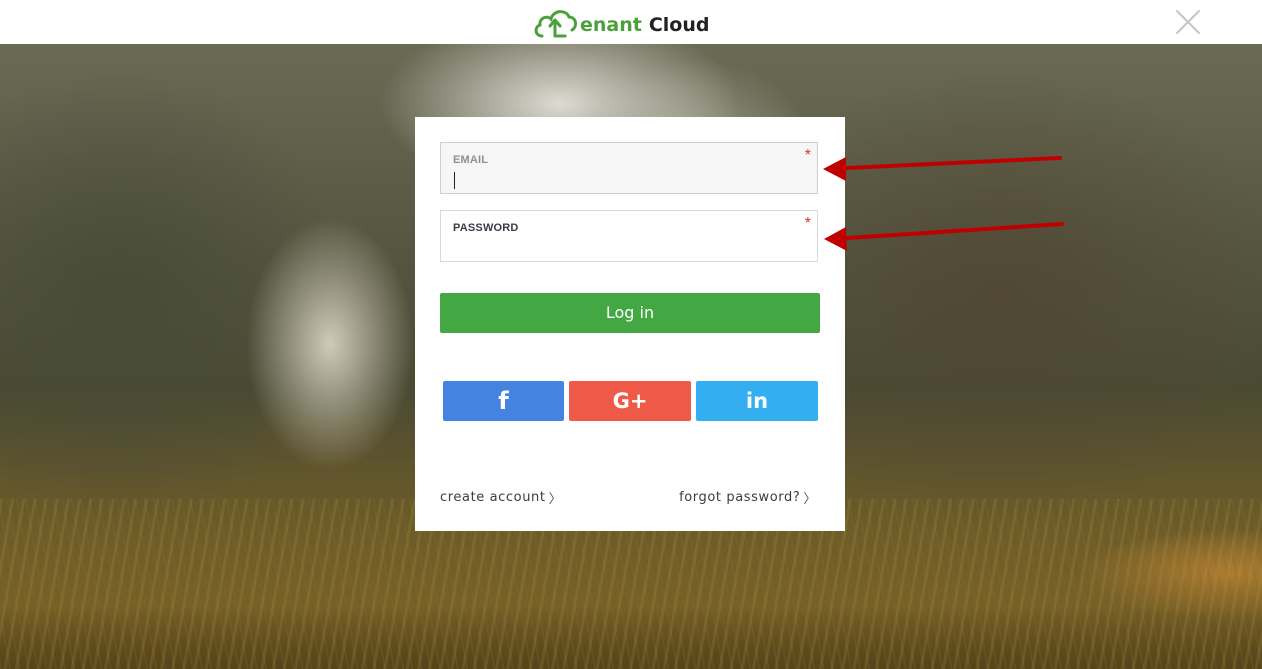  I want to click on password-required-mark: *, so click(807, 223).